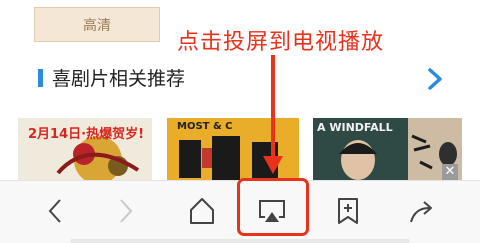  I want to click on hd-quality-label: 高清, so click(97, 25).